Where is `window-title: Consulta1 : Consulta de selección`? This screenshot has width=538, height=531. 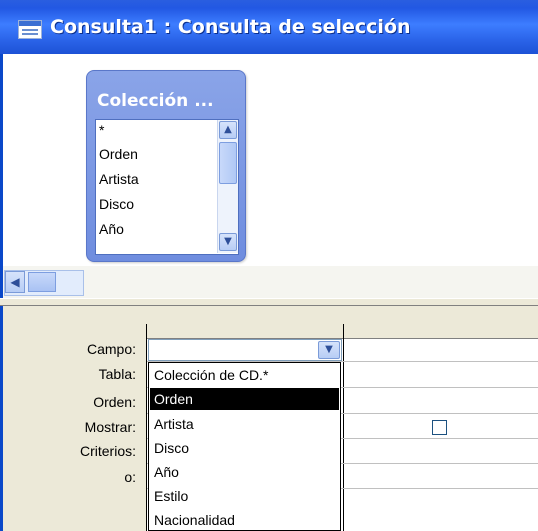
window-title: Consulta1 : Consulta de selección is located at coordinates (230, 27).